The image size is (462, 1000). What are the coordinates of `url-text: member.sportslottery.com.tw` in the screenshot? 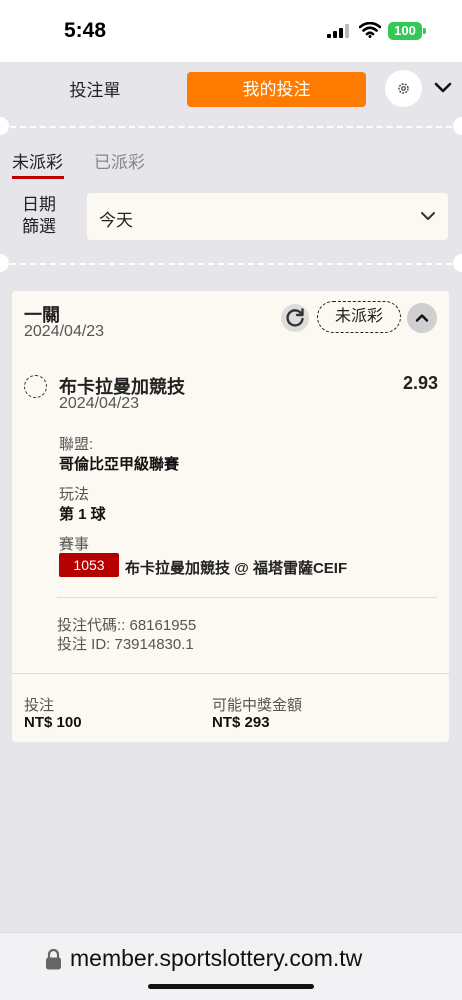 It's located at (216, 958).